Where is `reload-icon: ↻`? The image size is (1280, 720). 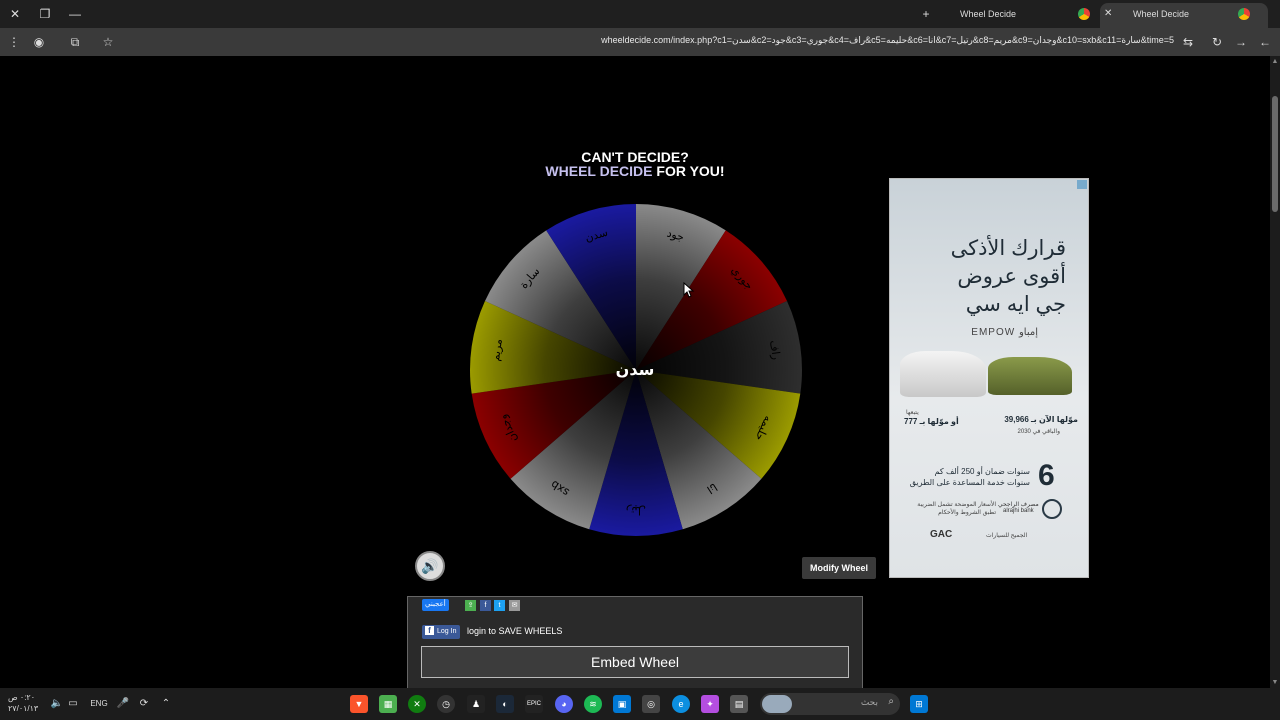
reload-icon: ↻ is located at coordinates (1217, 42).